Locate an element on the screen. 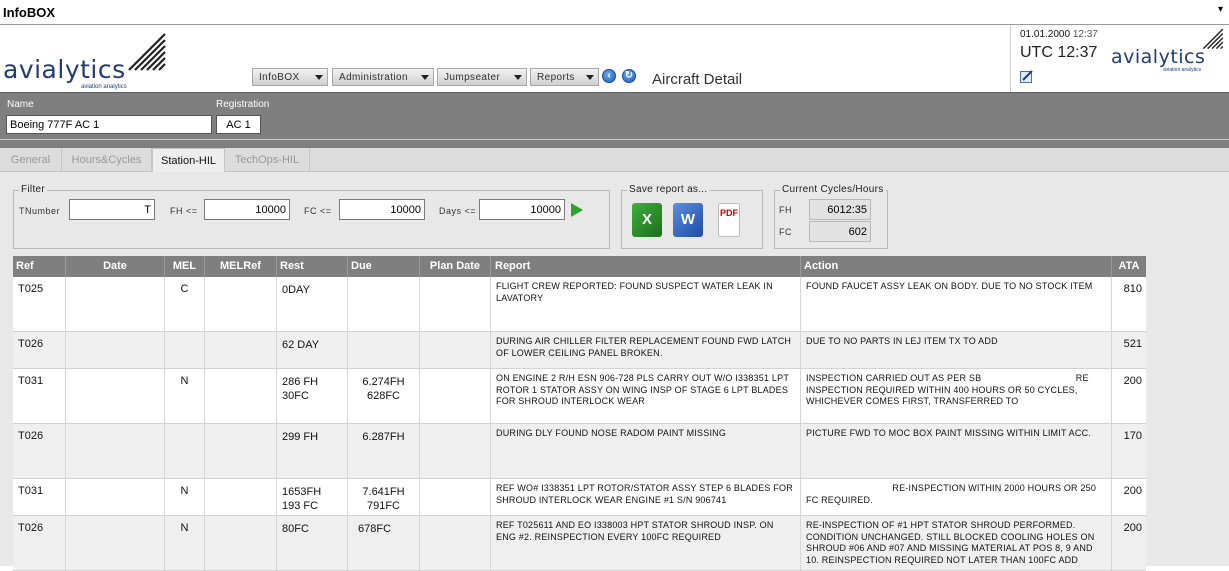  column-header-plan-date: Plan Date is located at coordinates (455, 266).